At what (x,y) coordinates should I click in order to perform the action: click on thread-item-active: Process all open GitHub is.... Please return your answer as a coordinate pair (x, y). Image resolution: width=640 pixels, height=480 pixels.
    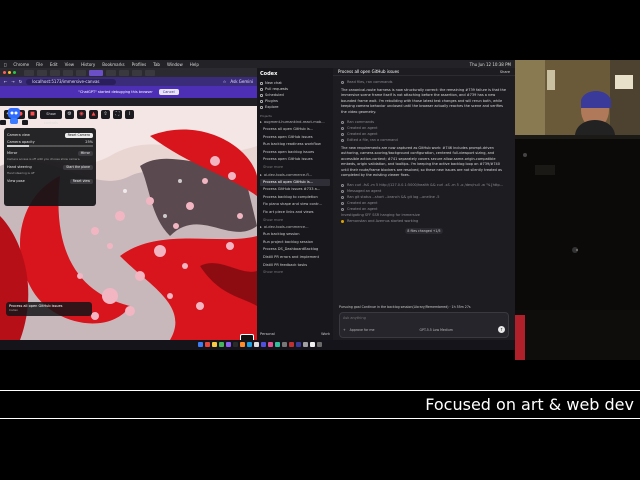
    Looking at the image, I should click on (295, 182).